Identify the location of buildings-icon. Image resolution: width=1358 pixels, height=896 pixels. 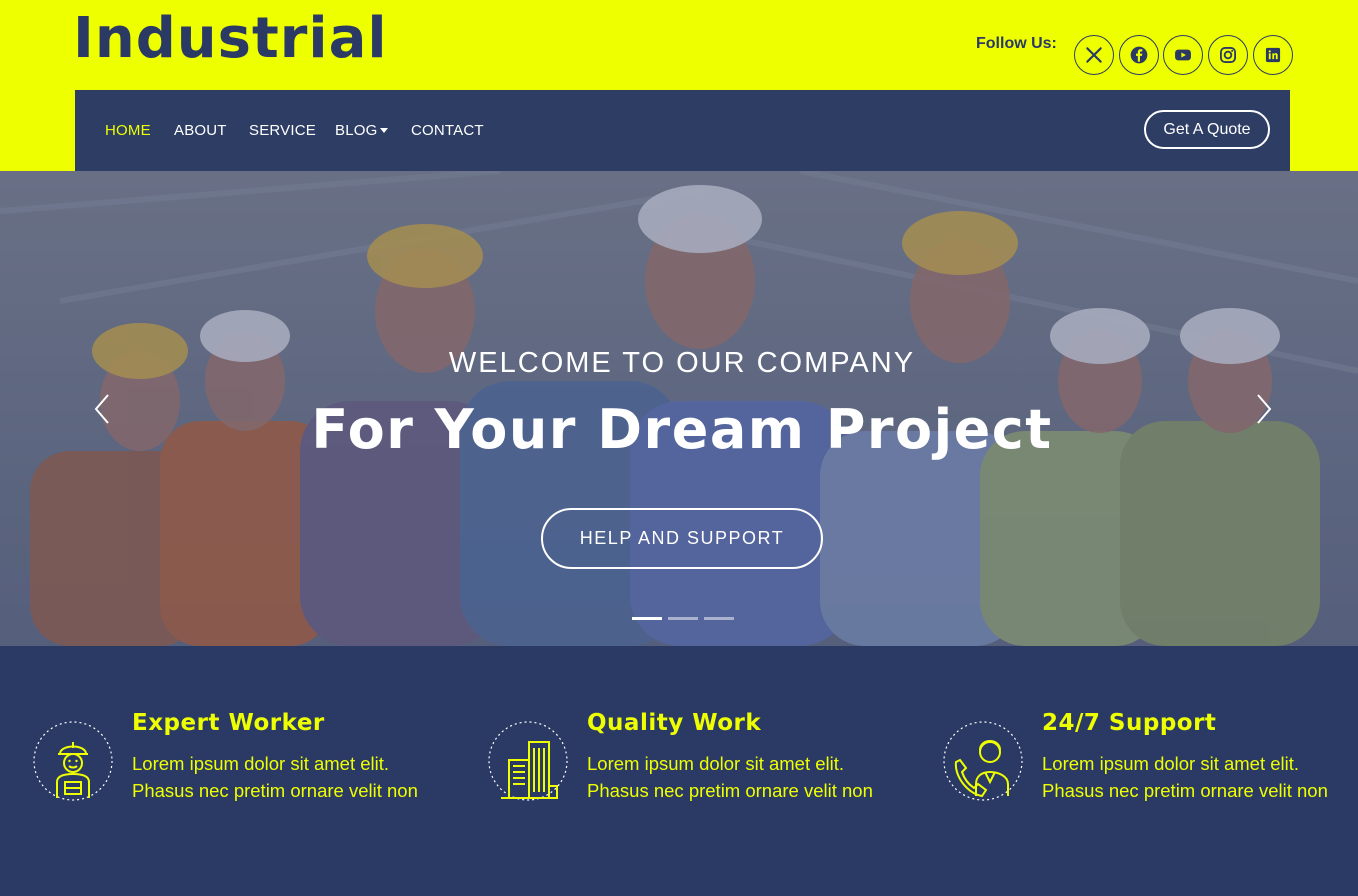
(528, 761).